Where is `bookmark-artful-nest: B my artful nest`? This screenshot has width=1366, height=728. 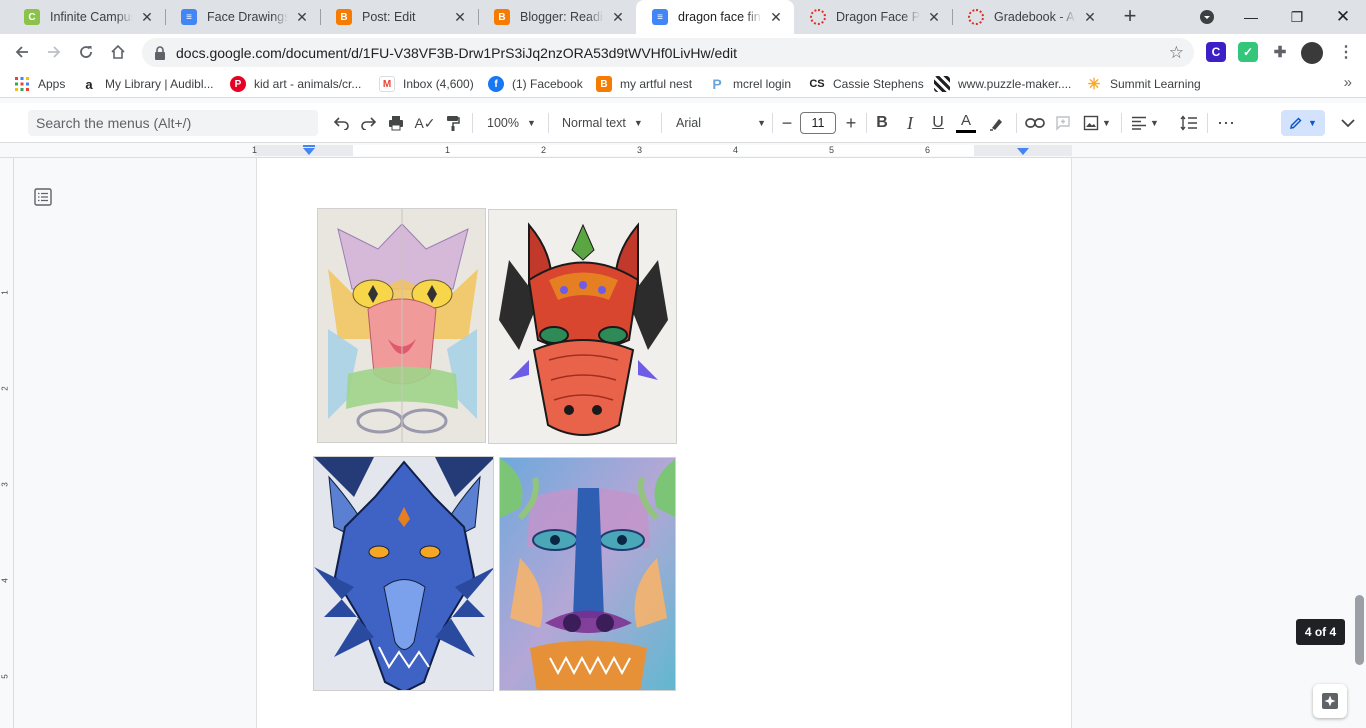 bookmark-artful-nest: B my artful nest is located at coordinates (644, 84).